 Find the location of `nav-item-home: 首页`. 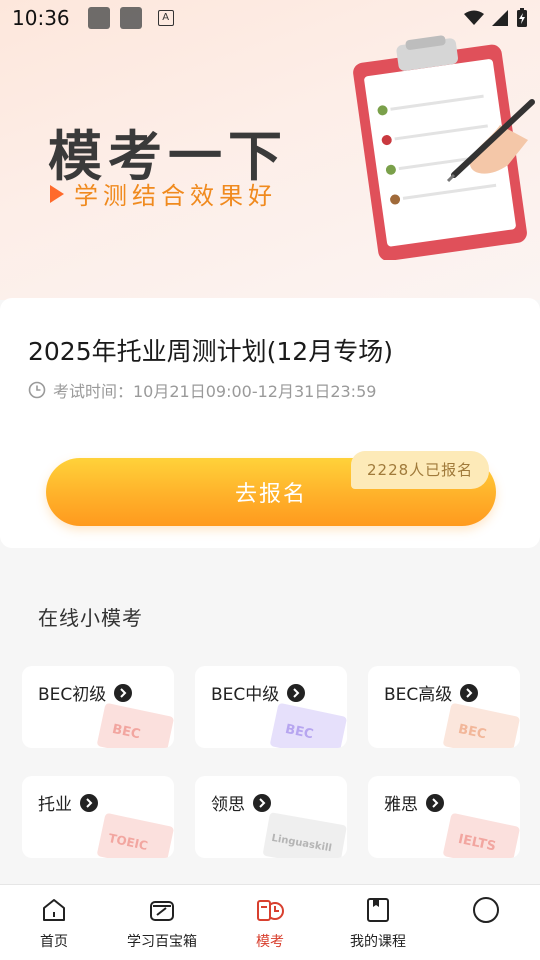

nav-item-home: 首页 is located at coordinates (54, 923).